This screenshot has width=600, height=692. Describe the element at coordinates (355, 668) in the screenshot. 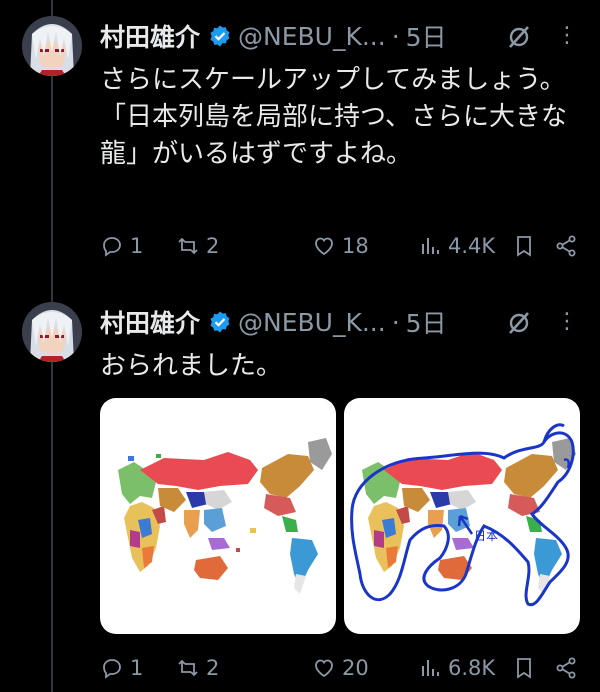

I see `like-count: 20` at that location.